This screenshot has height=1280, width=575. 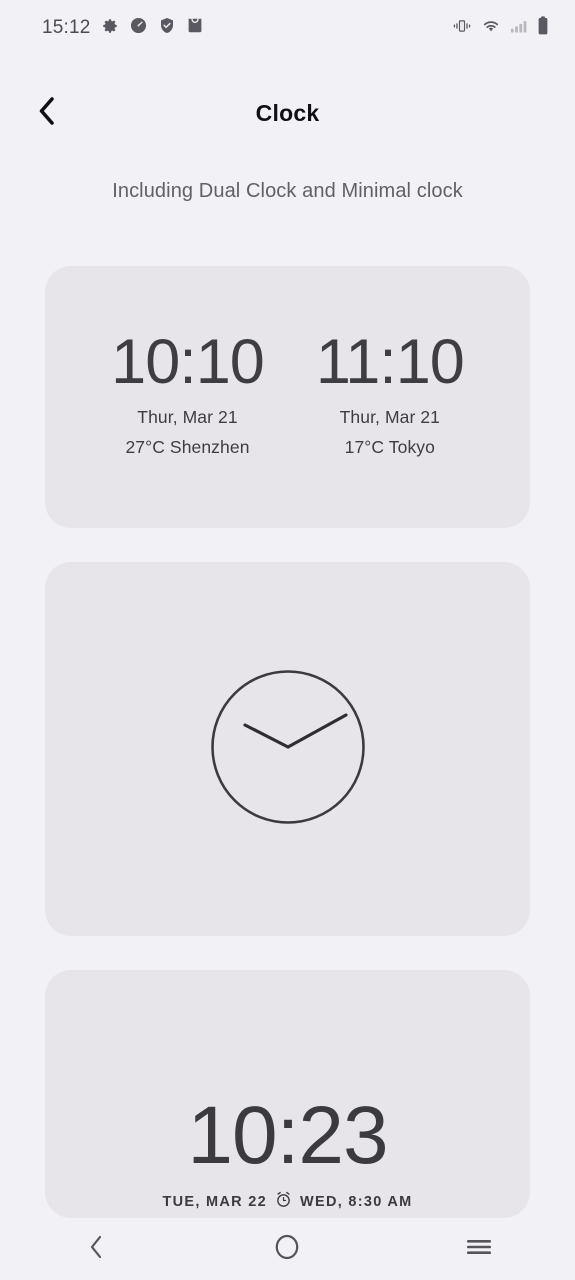 I want to click on nav-home-button, so click(x=287, y=1249).